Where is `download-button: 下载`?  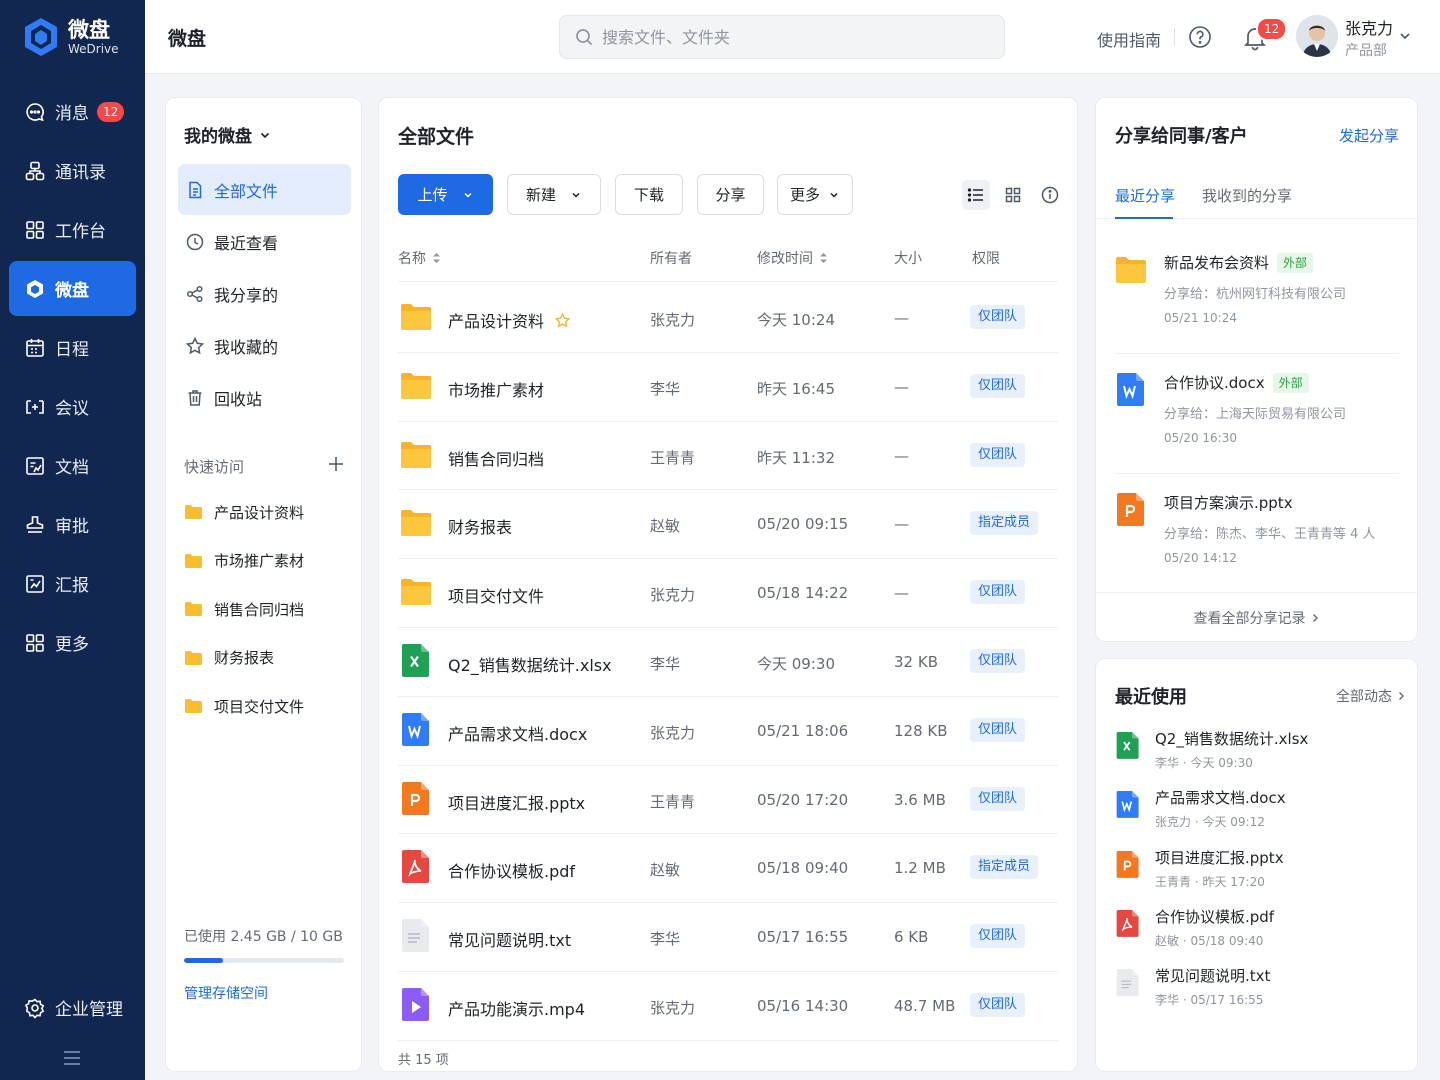
download-button: 下载 is located at coordinates (649, 194).